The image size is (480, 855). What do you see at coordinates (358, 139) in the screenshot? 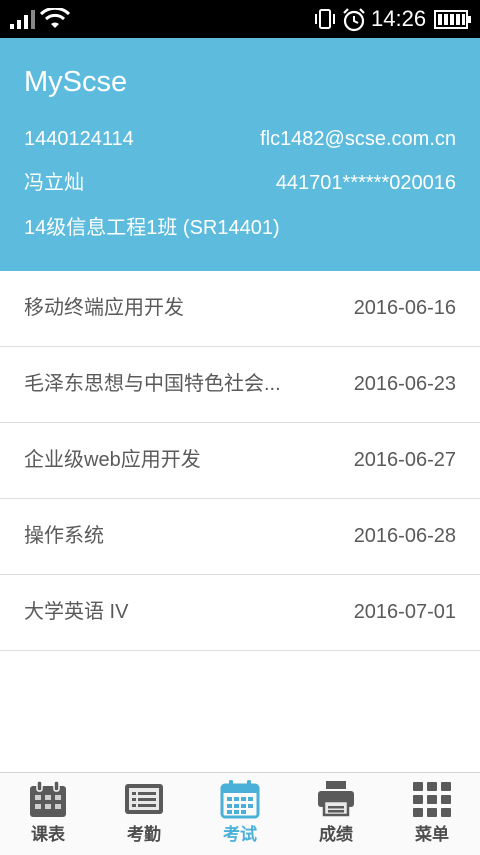
I see `email: flc1482@scse.com.cn` at bounding box center [358, 139].